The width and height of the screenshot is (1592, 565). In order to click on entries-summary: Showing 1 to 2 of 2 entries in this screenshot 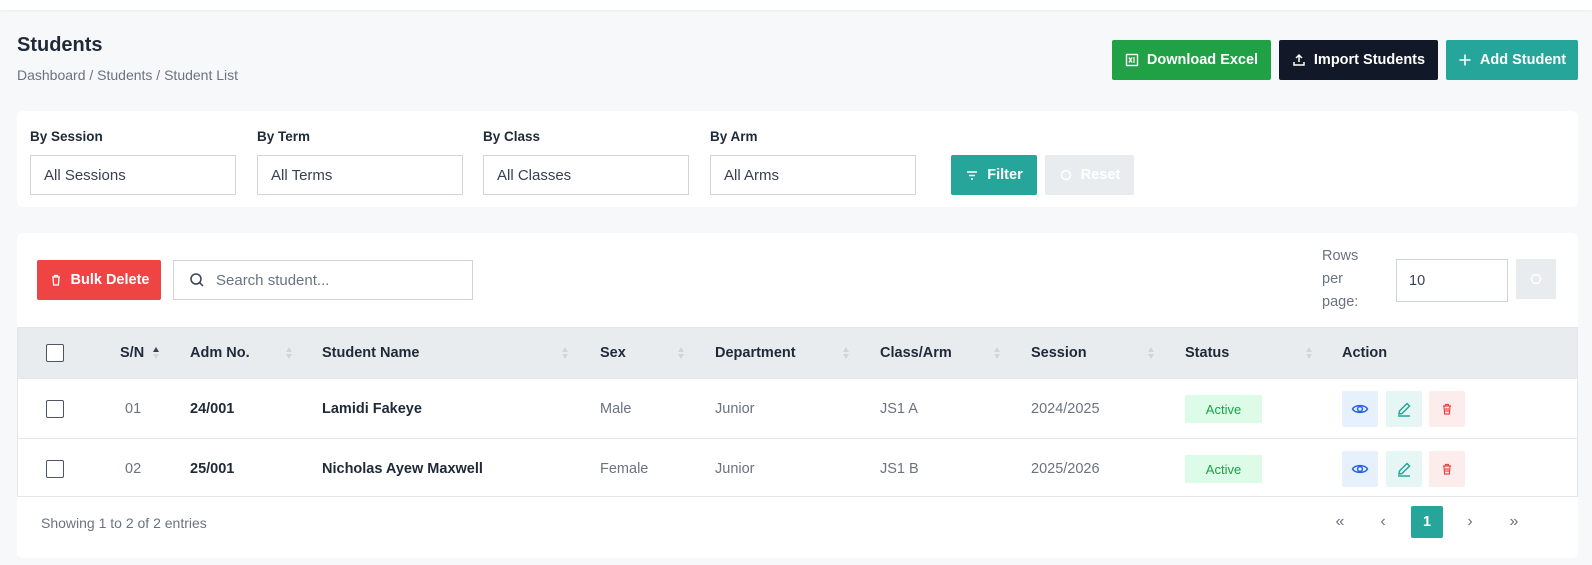, I will do `click(124, 523)`.